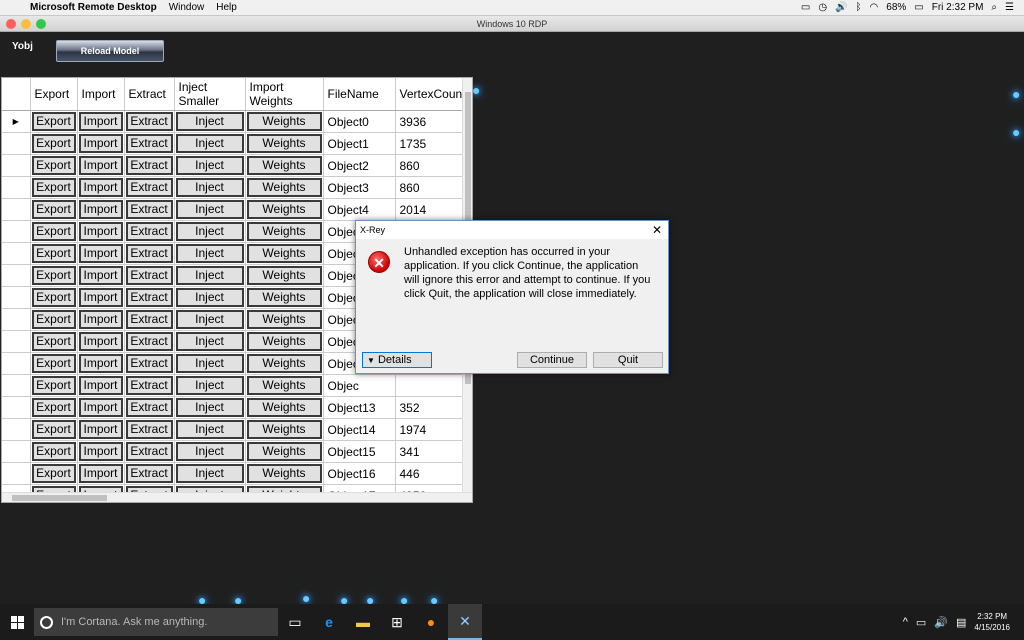  What do you see at coordinates (896, 7) in the screenshot?
I see `battery-percent: 68%` at bounding box center [896, 7].